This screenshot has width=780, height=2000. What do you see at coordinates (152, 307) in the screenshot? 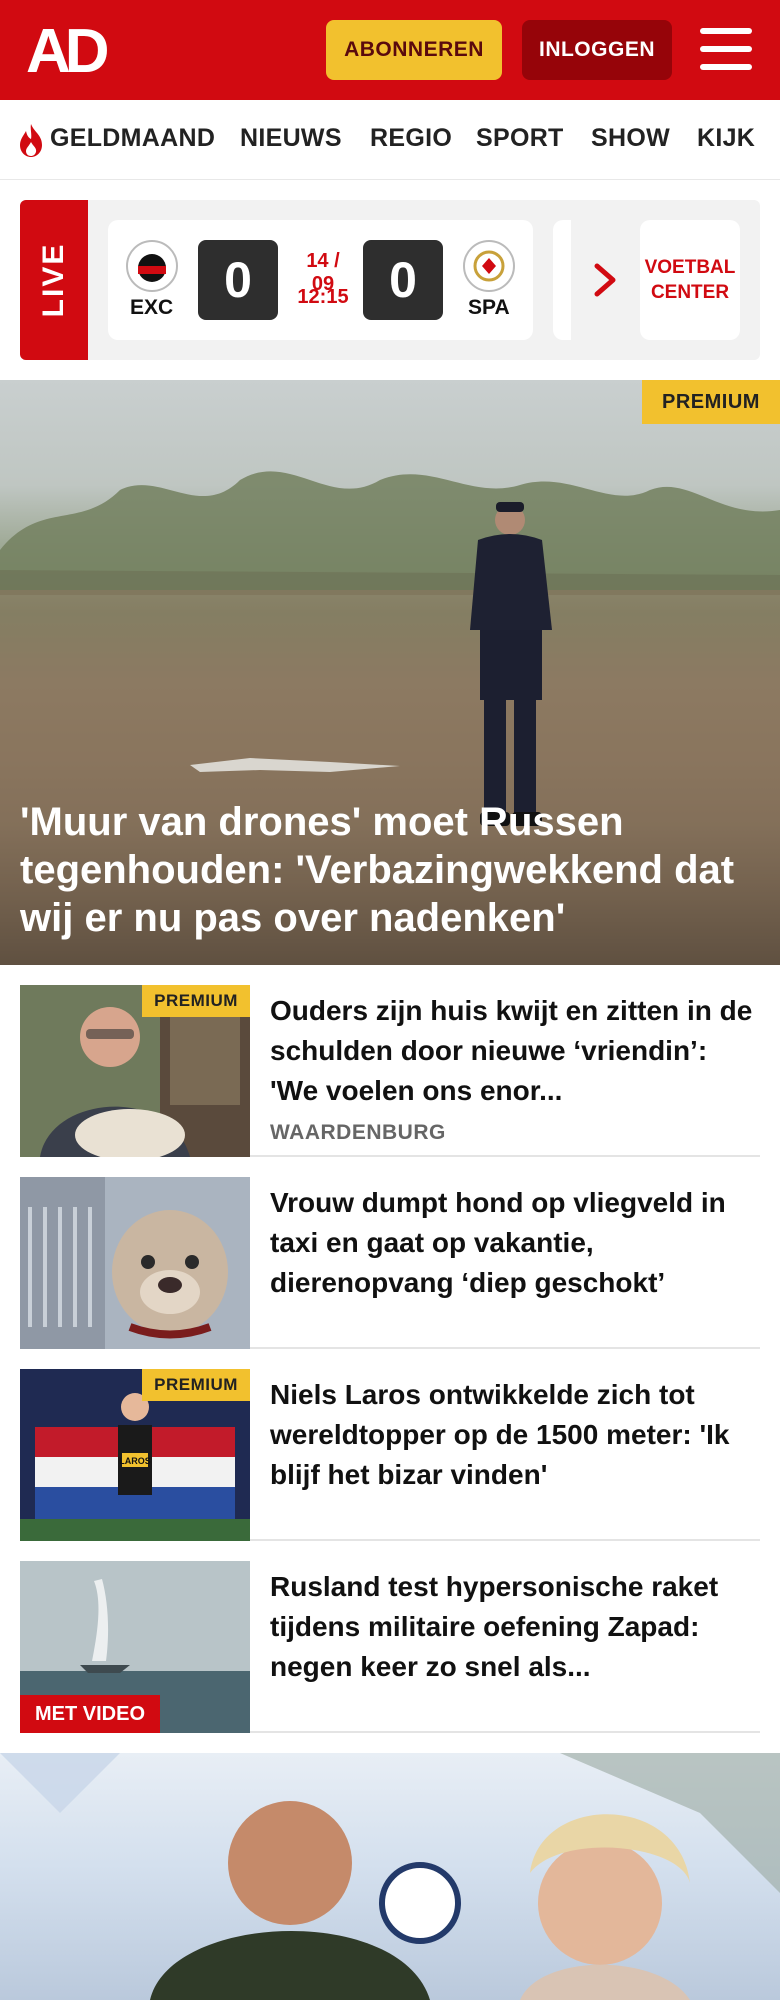
I see `home-team-code: EXC` at bounding box center [152, 307].